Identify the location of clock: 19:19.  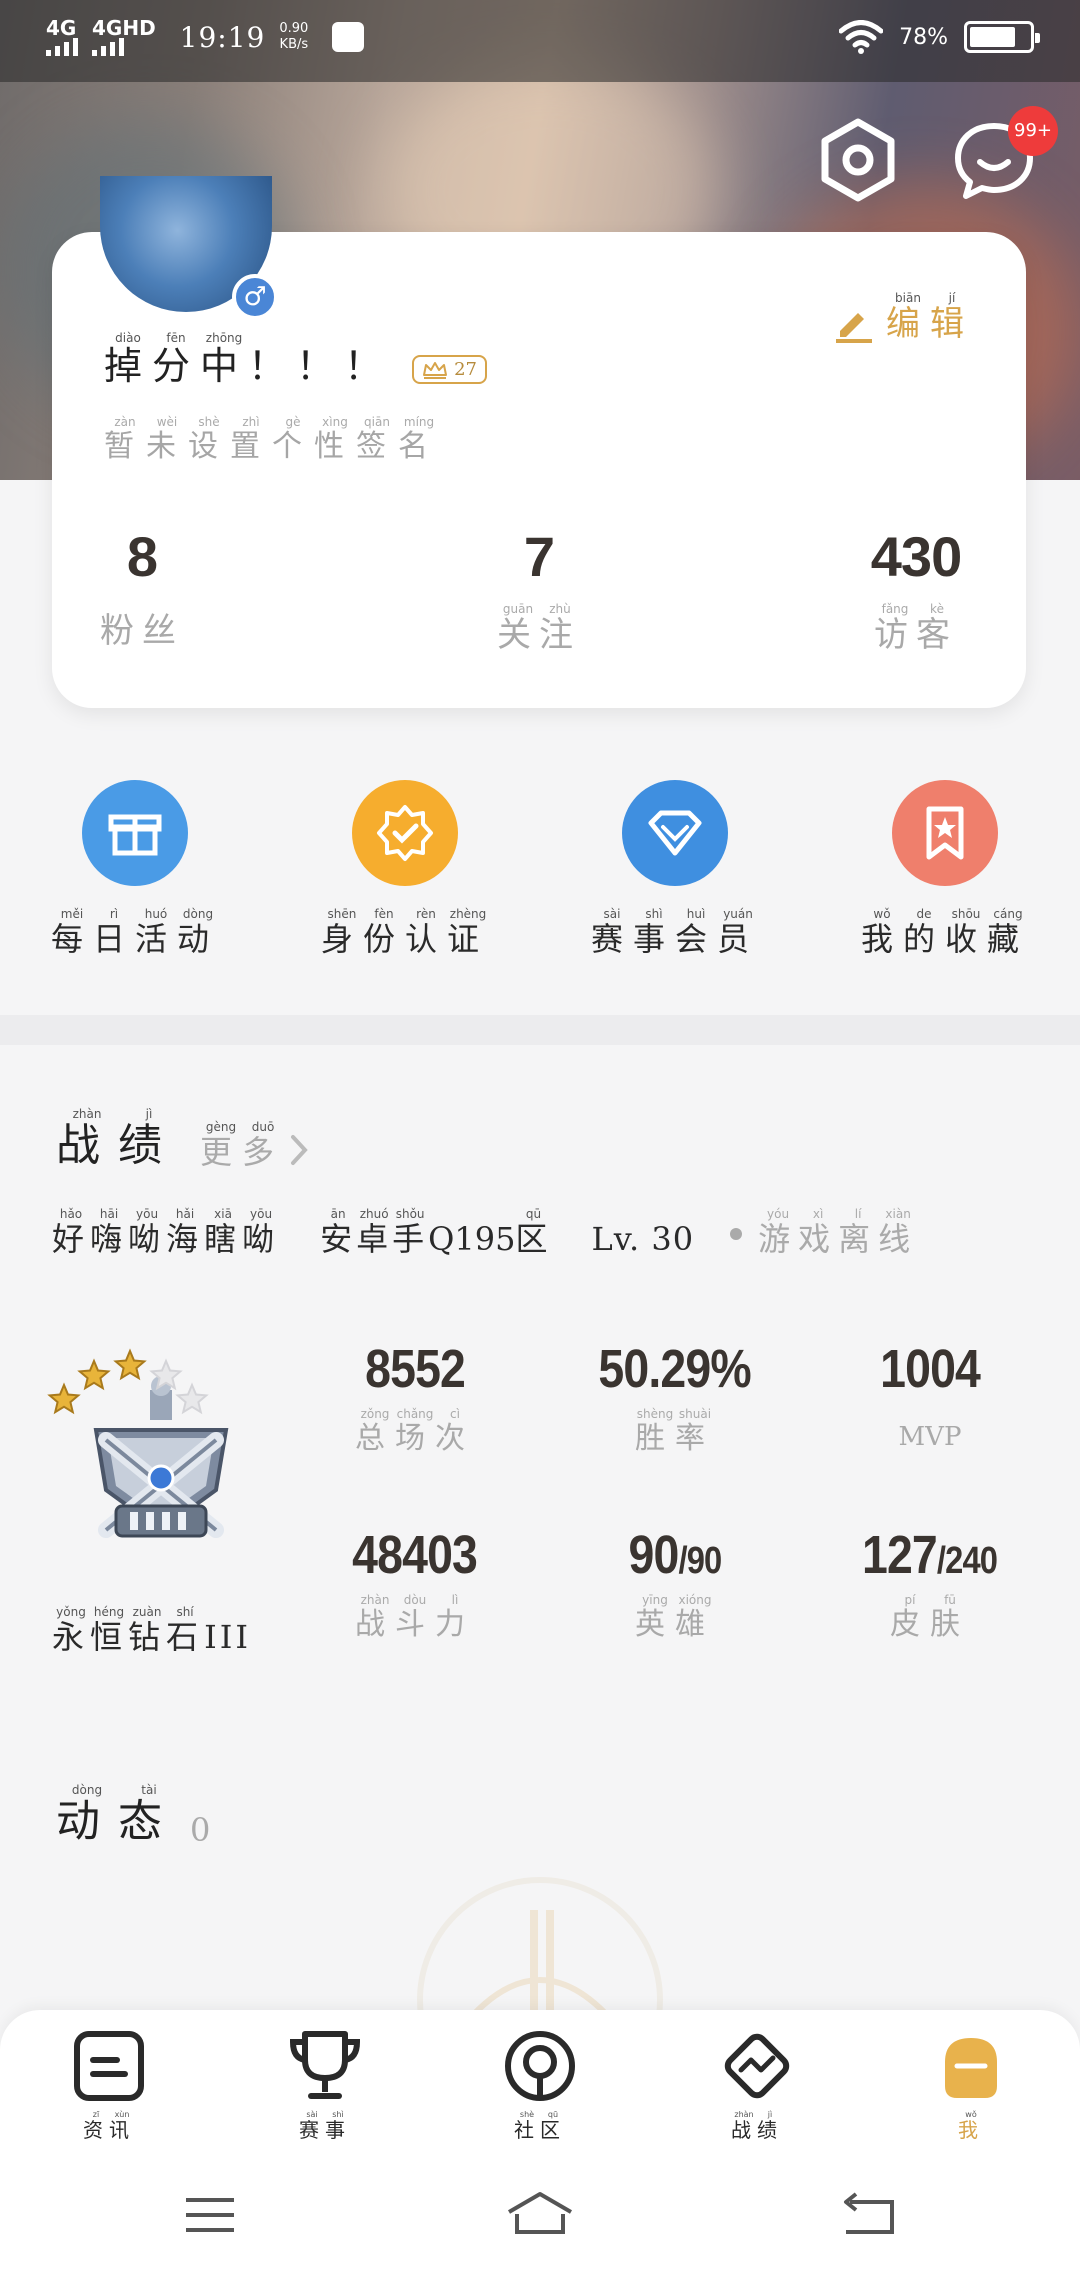
(222, 37).